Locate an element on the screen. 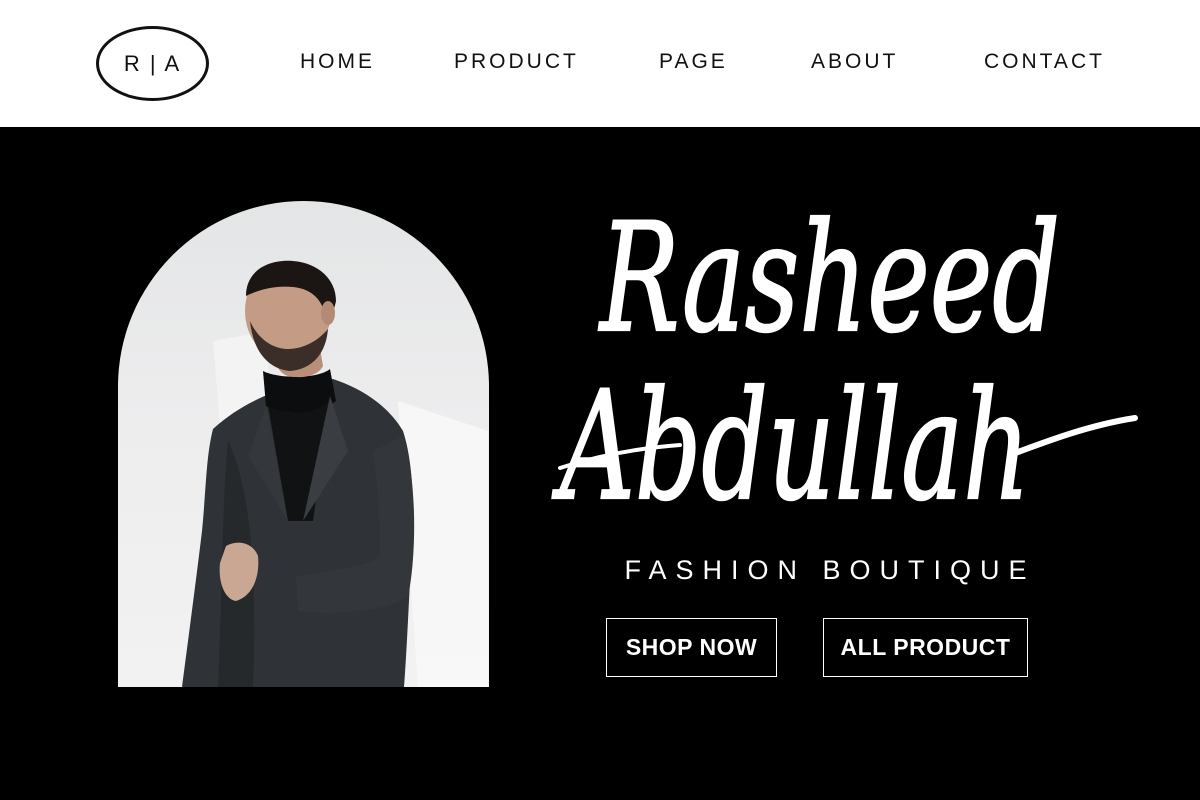 This screenshot has height=800, width=1200. logo: R | A is located at coordinates (152, 63).